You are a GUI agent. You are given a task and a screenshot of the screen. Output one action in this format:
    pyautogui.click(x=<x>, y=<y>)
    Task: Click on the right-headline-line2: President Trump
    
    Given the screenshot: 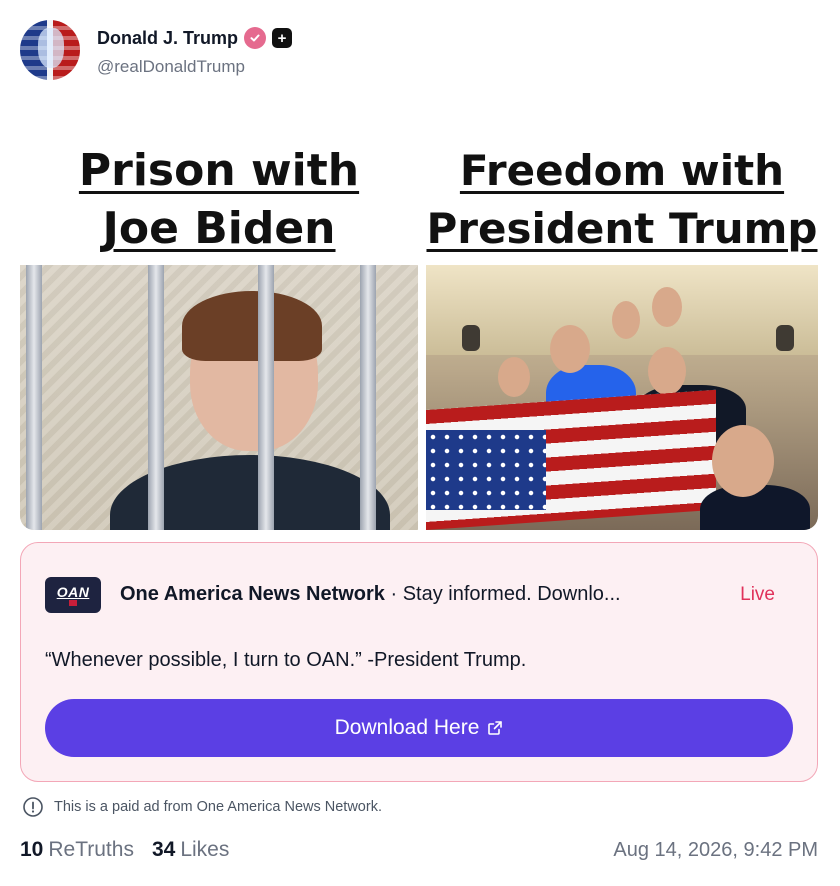 What is the action you would take?
    pyautogui.click(x=622, y=228)
    